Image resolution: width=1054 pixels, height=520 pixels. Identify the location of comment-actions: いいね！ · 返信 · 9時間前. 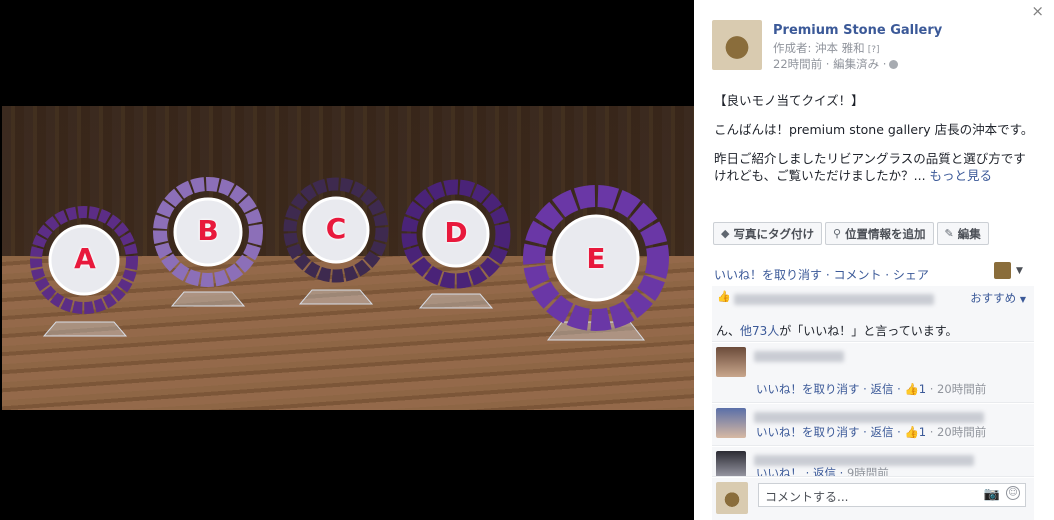
(822, 470).